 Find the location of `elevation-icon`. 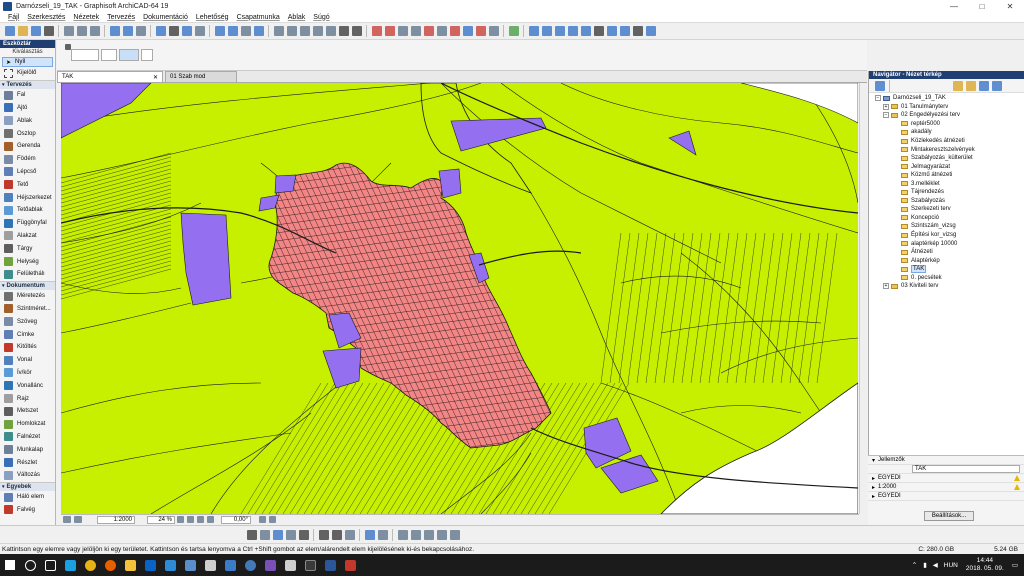

elevation-icon is located at coordinates (559, 31).